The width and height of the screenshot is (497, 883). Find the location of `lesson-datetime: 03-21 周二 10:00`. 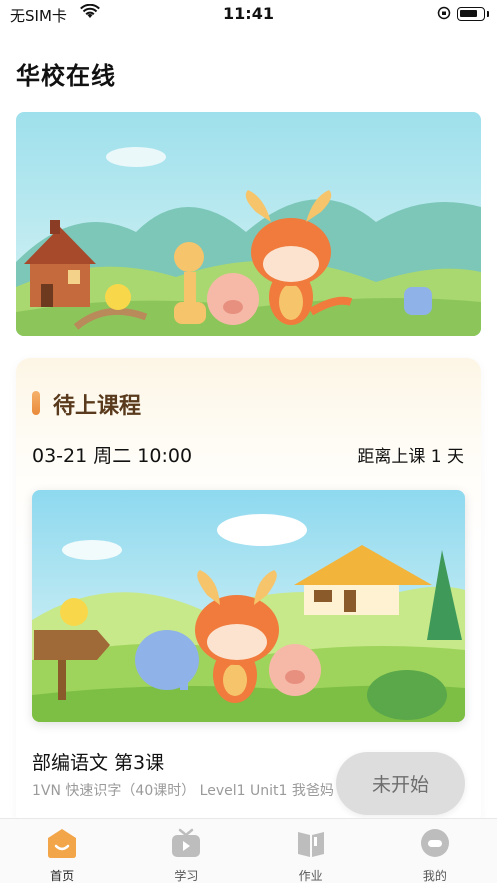

lesson-datetime: 03-21 周二 10:00 is located at coordinates (112, 456).